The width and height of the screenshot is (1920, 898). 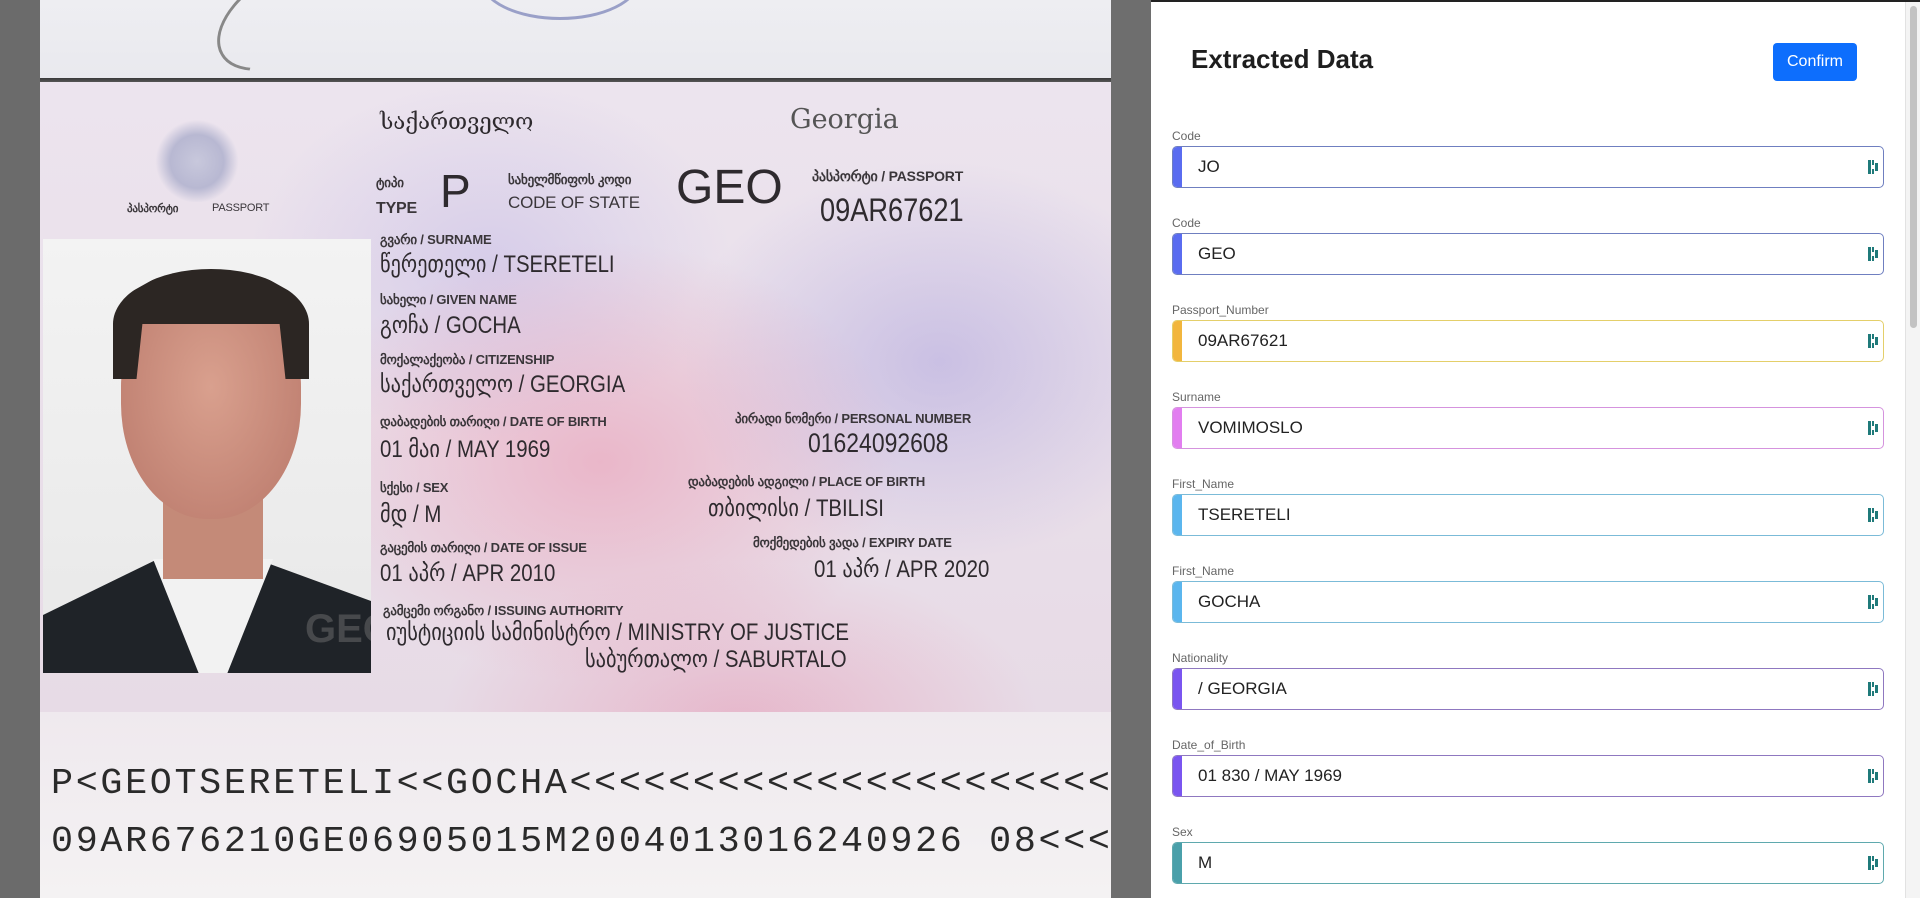 What do you see at coordinates (465, 449) in the screenshot?
I see `dob-value: 01 მაი / MAY 1969` at bounding box center [465, 449].